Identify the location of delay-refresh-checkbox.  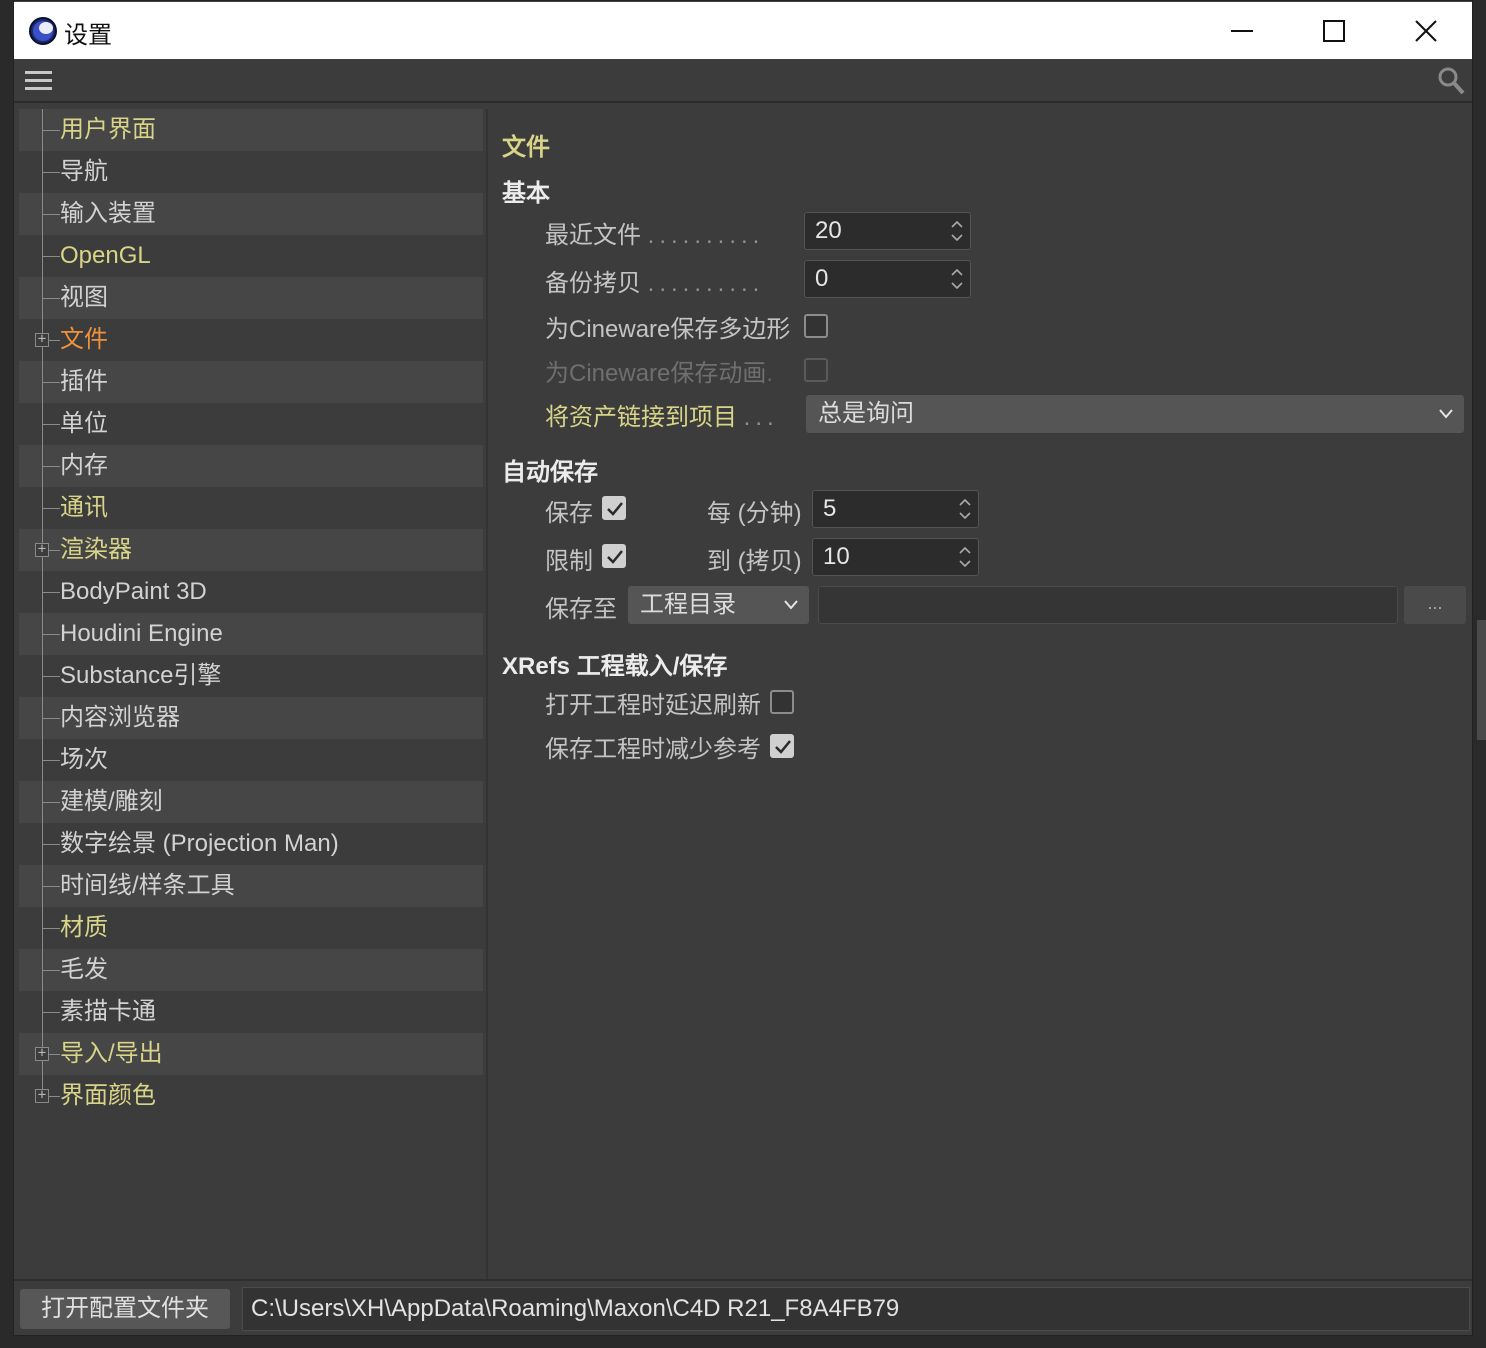
(782, 702).